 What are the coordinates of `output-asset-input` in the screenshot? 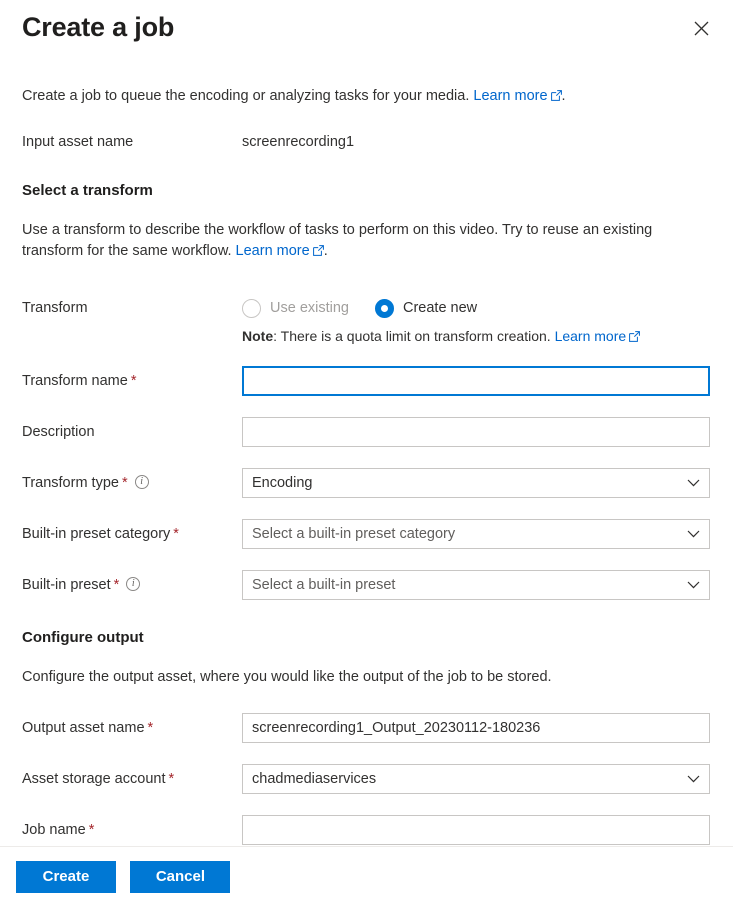 It's located at (476, 728).